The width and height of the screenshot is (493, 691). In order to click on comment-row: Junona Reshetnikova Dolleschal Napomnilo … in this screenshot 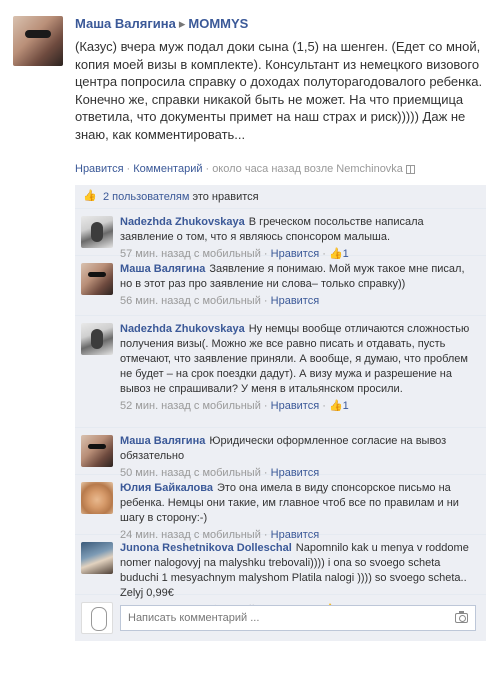, I will do `click(280, 575)`.